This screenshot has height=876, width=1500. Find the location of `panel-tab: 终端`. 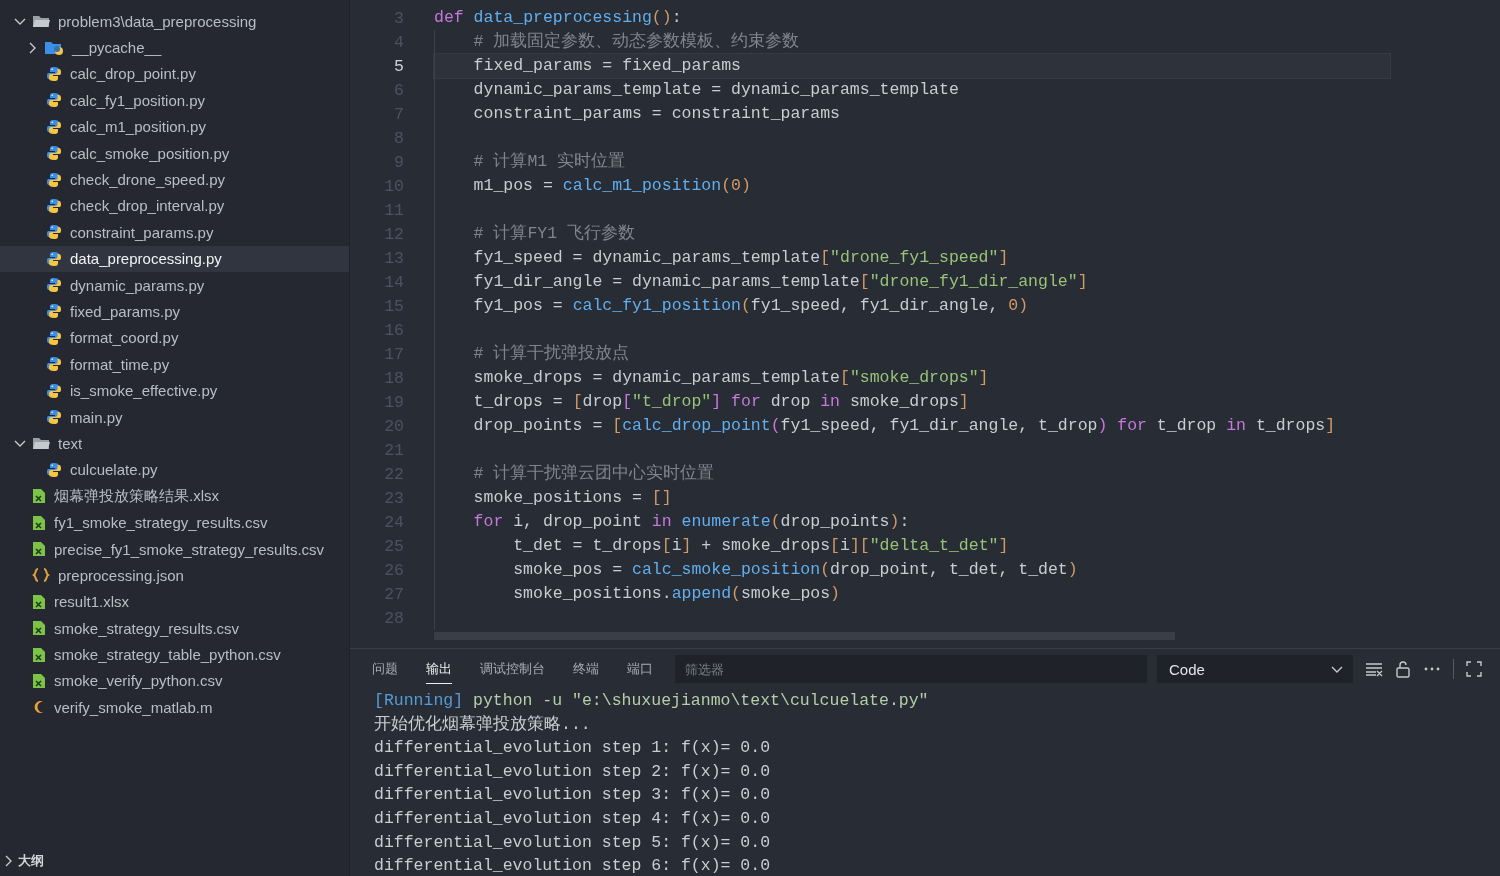

panel-tab: 终端 is located at coordinates (586, 669).